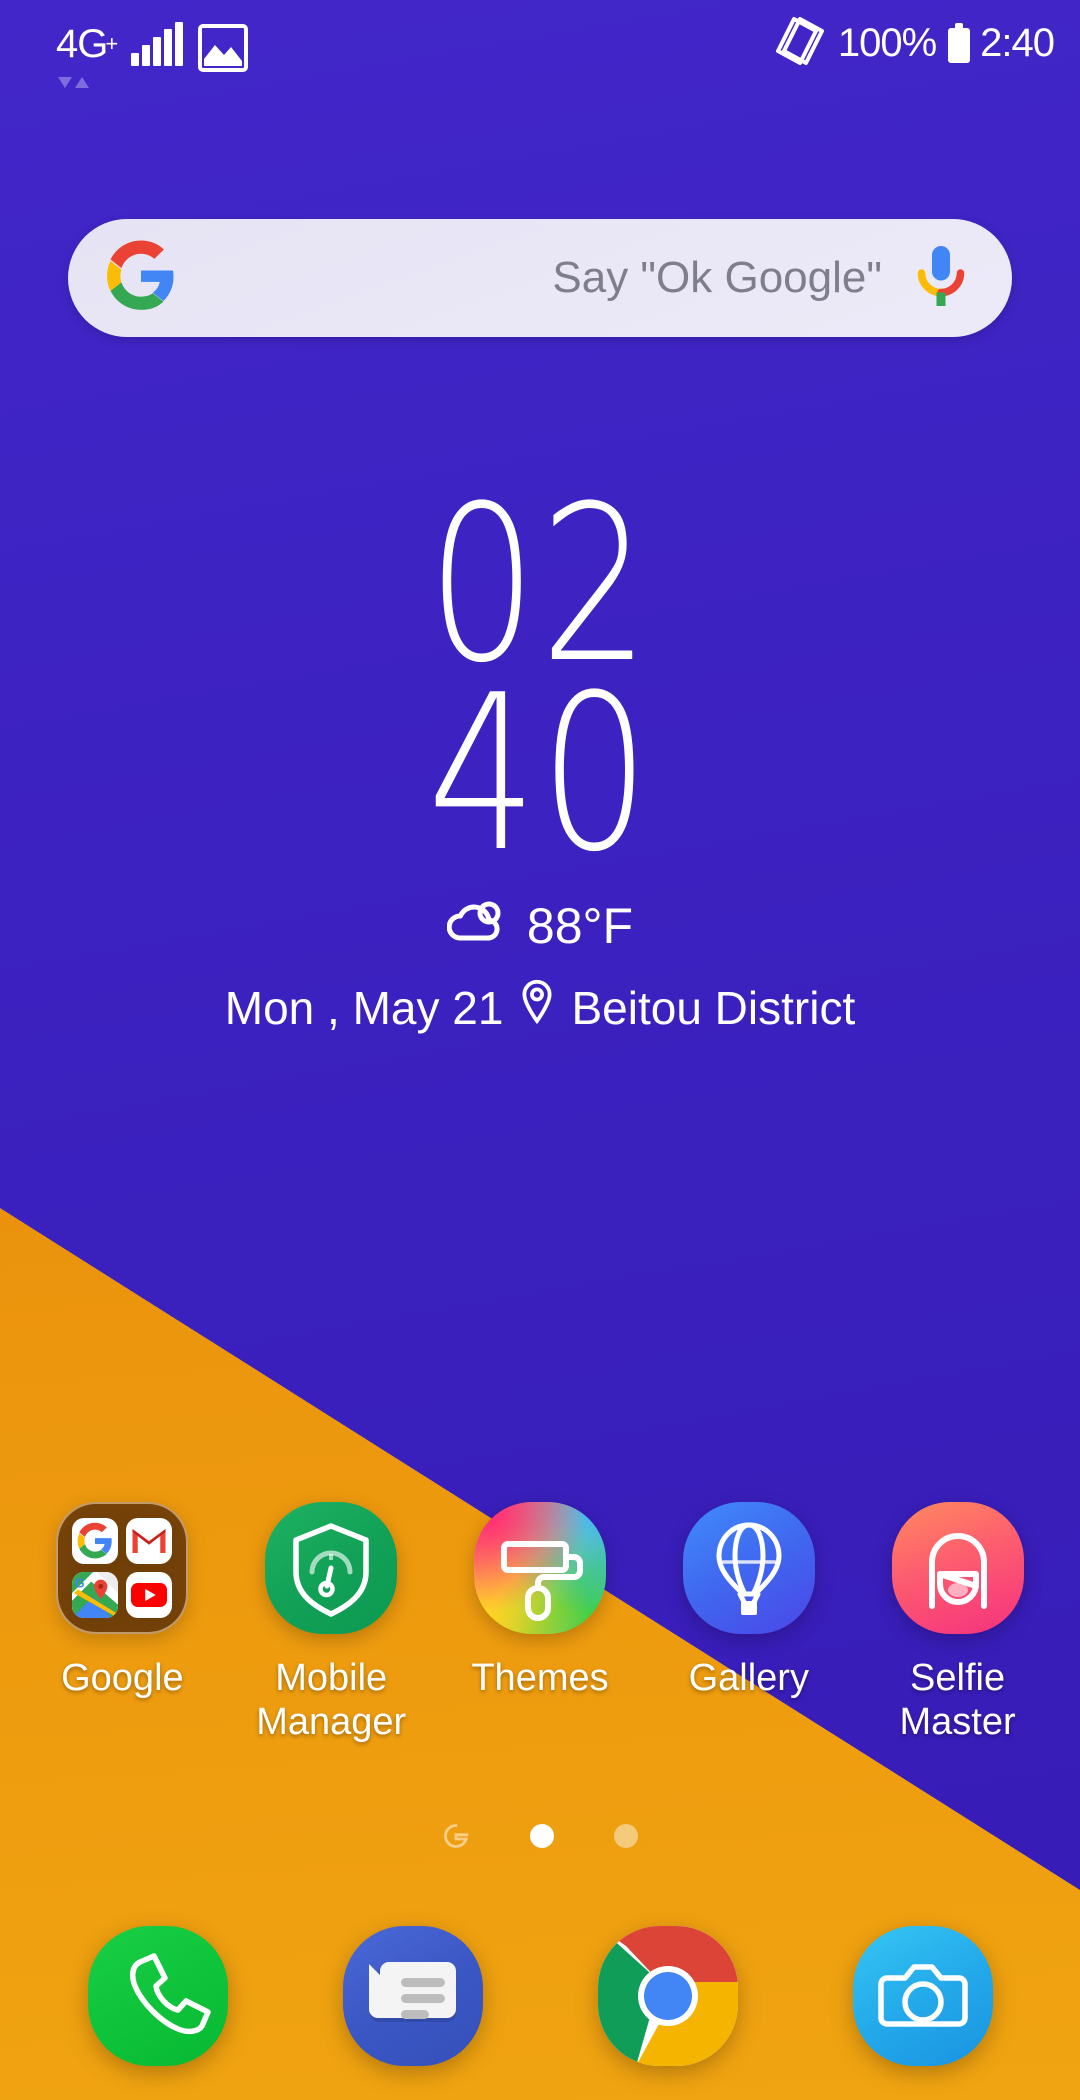  Describe the element at coordinates (540, 1678) in the screenshot. I see `app-label: Themes` at that location.